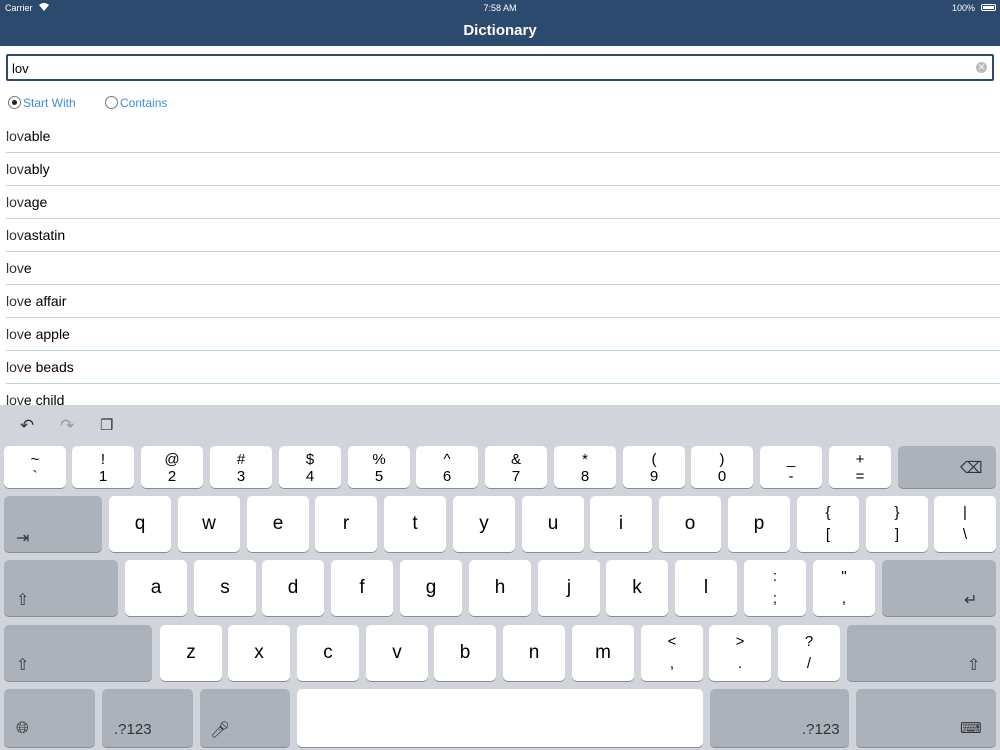 The width and height of the screenshot is (1000, 750). What do you see at coordinates (27, 426) in the screenshot?
I see `undo-icon: ↶` at bounding box center [27, 426].